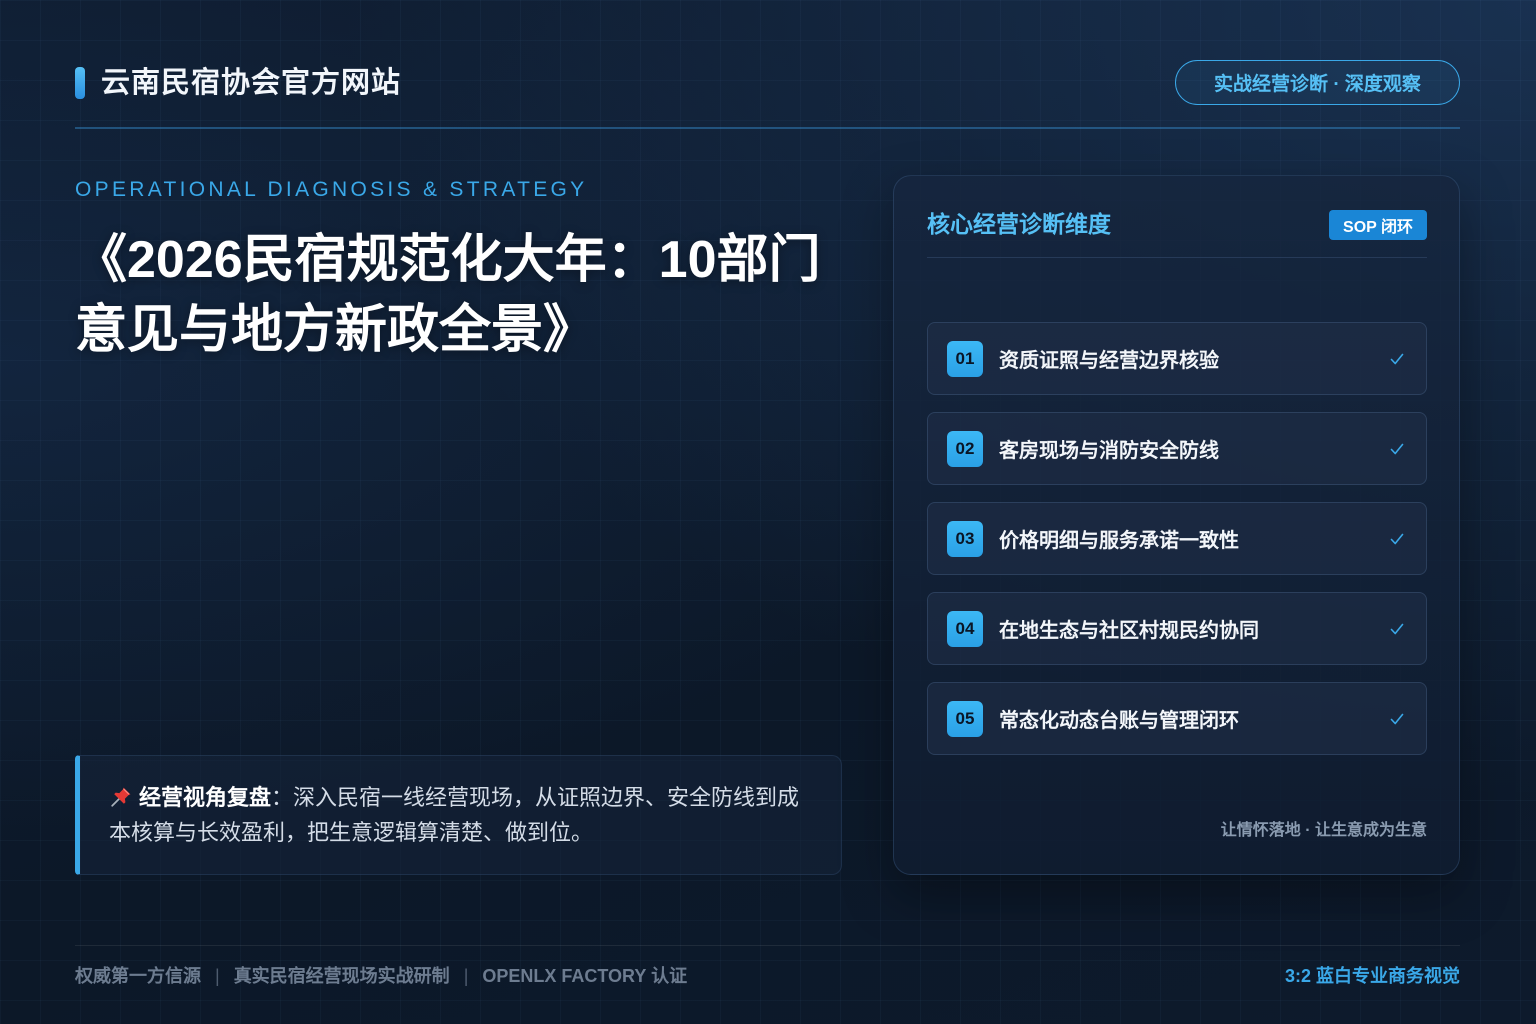 The image size is (1536, 1024). I want to click on item-number: 02, so click(965, 448).